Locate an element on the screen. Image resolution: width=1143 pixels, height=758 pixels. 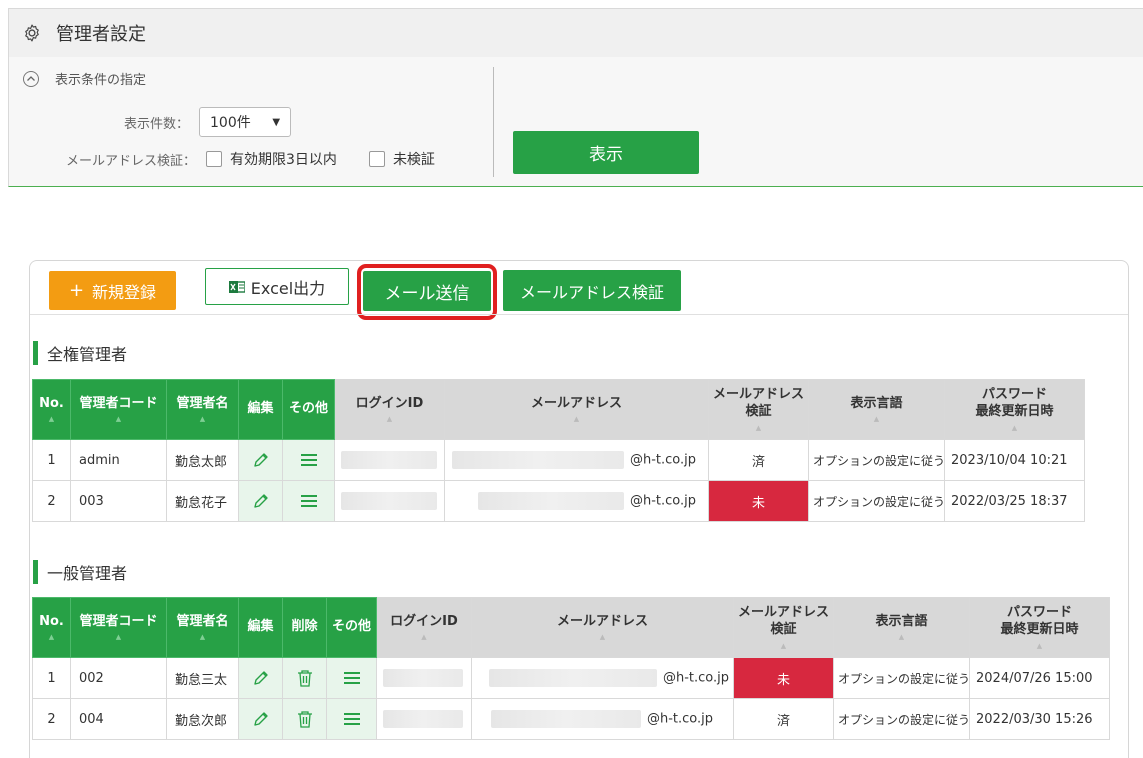
gear-icon is located at coordinates (32, 33).